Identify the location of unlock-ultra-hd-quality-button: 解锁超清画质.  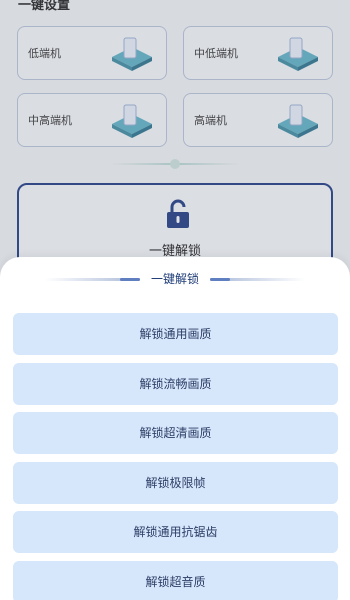
(175, 433).